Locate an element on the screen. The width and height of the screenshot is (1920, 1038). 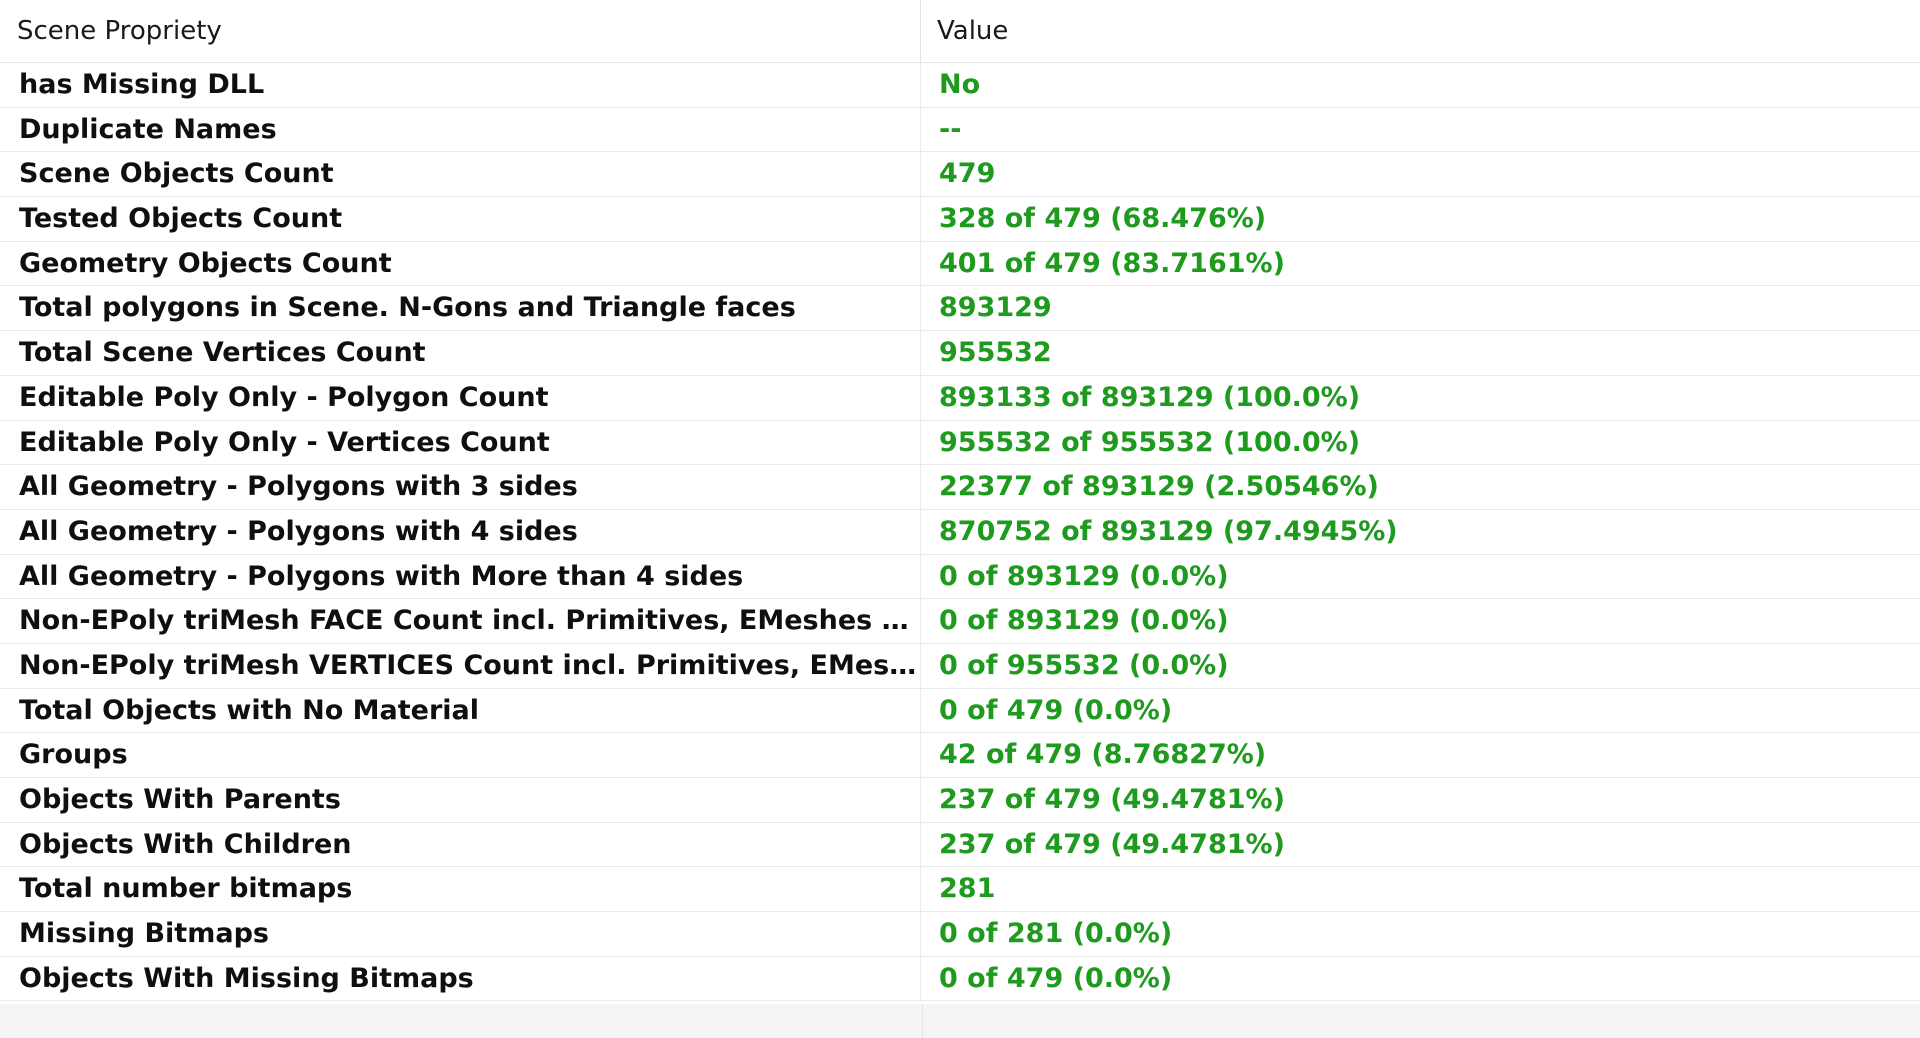
property-value-cell: 479 is located at coordinates (967, 174).